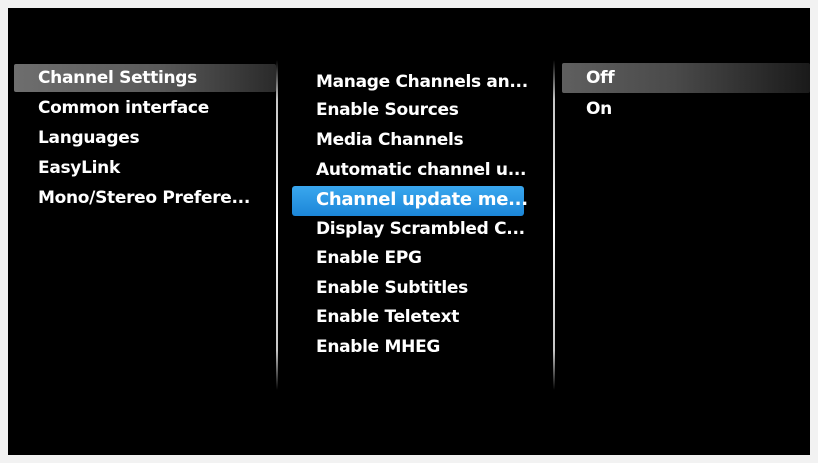 The width and height of the screenshot is (818, 463). What do you see at coordinates (117, 78) in the screenshot?
I see `menu-item-channel-settings: Channel Settings` at bounding box center [117, 78].